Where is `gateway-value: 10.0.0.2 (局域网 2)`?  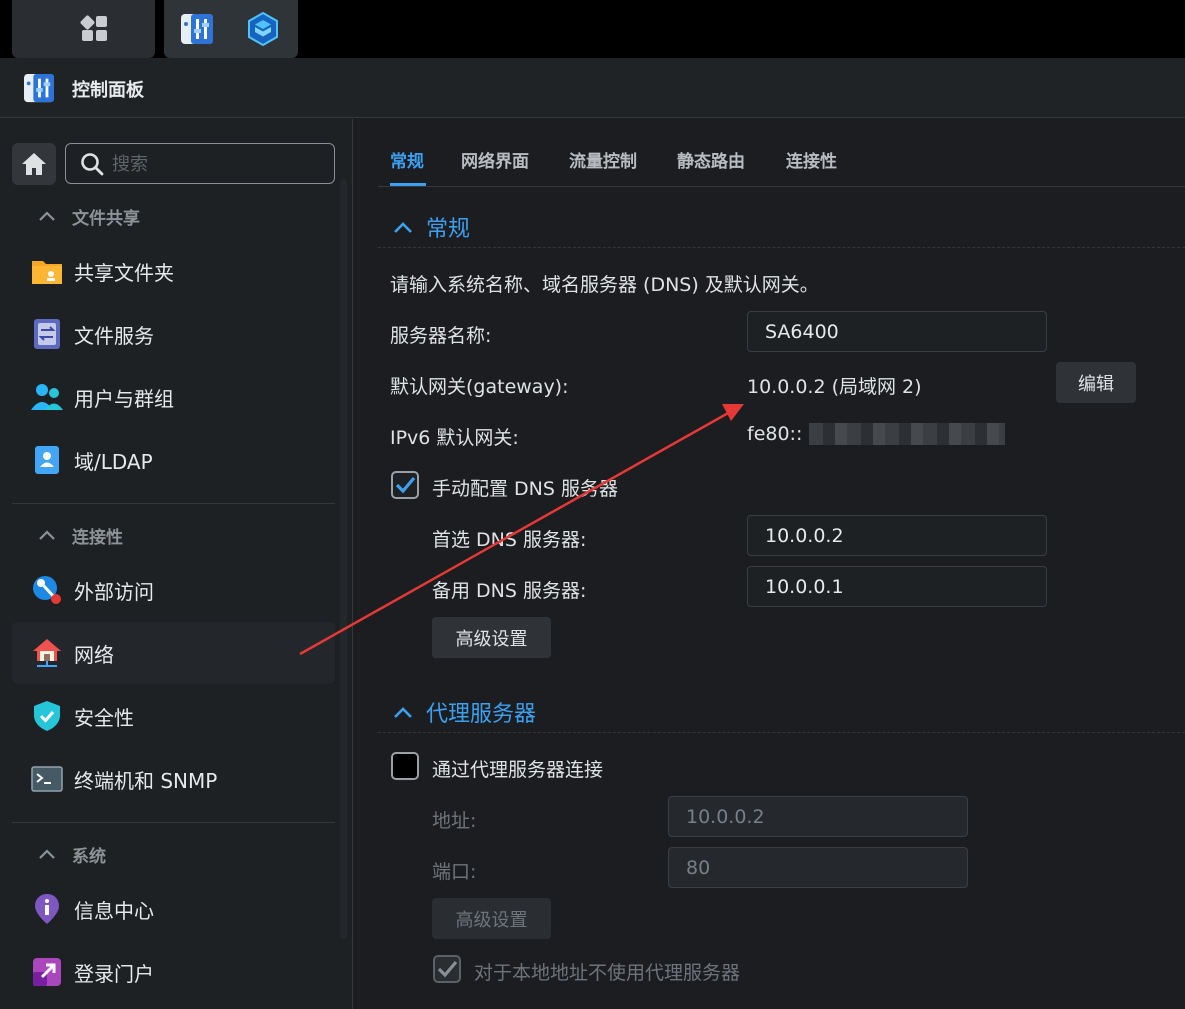
gateway-value: 10.0.0.2 (局域网 2) is located at coordinates (834, 387).